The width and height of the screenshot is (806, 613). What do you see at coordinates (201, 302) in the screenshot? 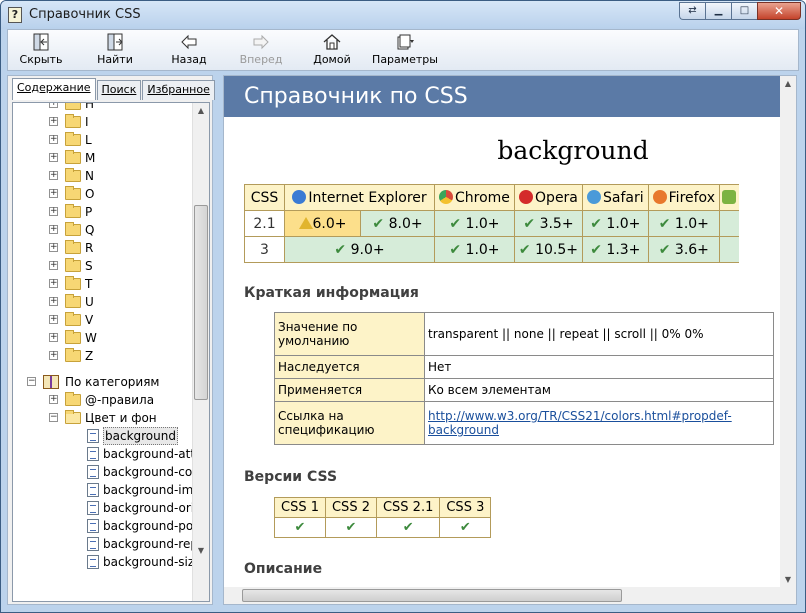
I see `tree-scroll-thumb` at bounding box center [201, 302].